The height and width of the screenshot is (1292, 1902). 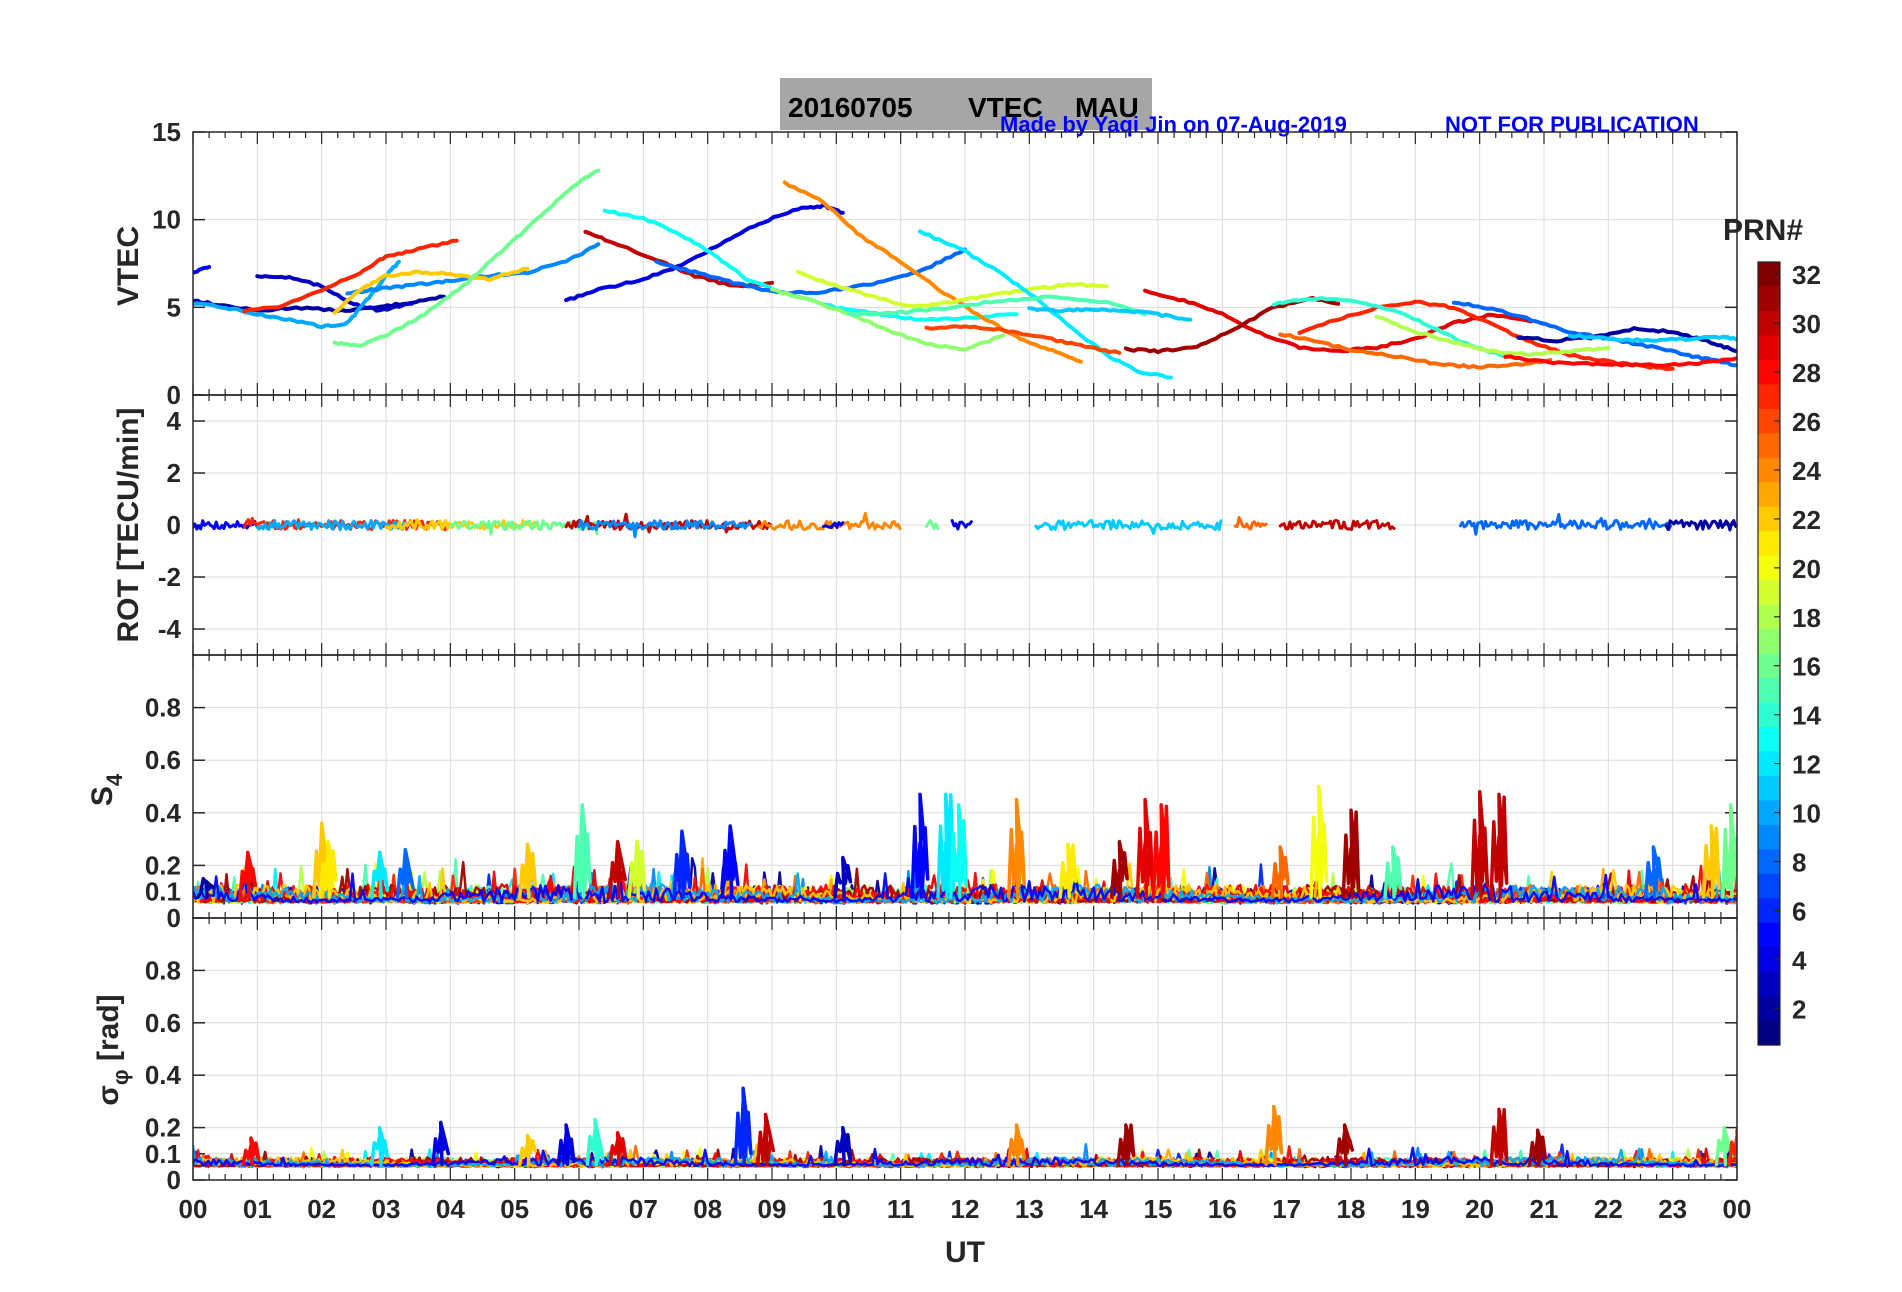 I want to click on x-tick-label: 04, so click(x=450, y=1209).